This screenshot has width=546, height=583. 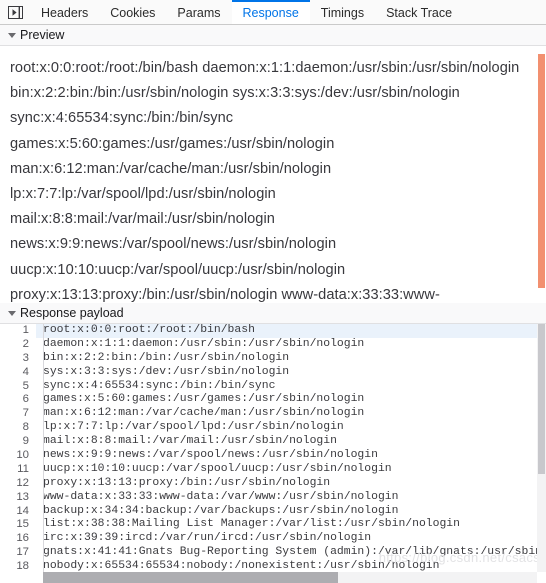 I want to click on line-number: 8, so click(x=25, y=427).